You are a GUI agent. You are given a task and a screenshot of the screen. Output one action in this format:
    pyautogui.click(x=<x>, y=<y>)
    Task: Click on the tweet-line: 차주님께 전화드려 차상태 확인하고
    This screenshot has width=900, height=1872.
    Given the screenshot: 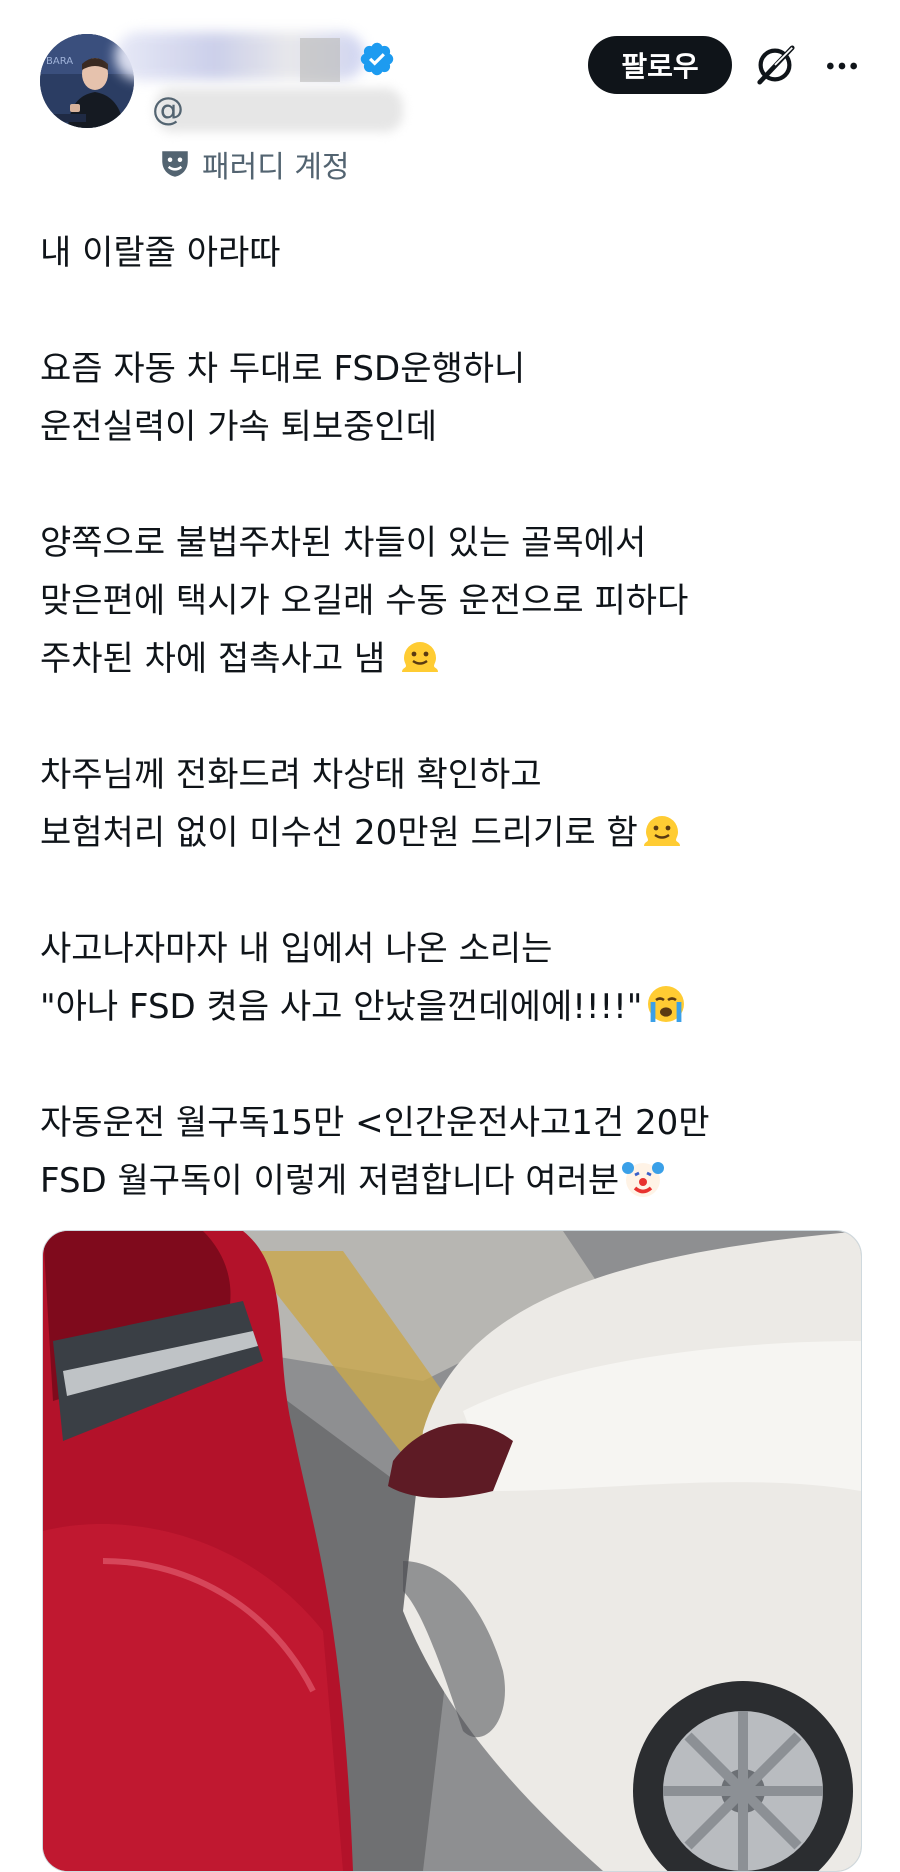 What is the action you would take?
    pyautogui.click(x=291, y=775)
    